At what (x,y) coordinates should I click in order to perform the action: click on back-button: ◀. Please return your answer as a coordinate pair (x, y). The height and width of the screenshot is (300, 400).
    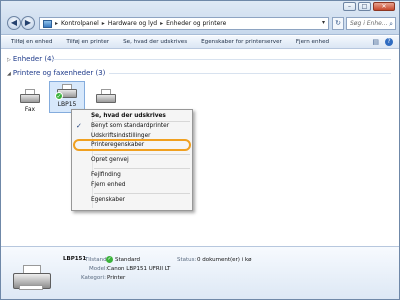
    Looking at the image, I should click on (14, 23).